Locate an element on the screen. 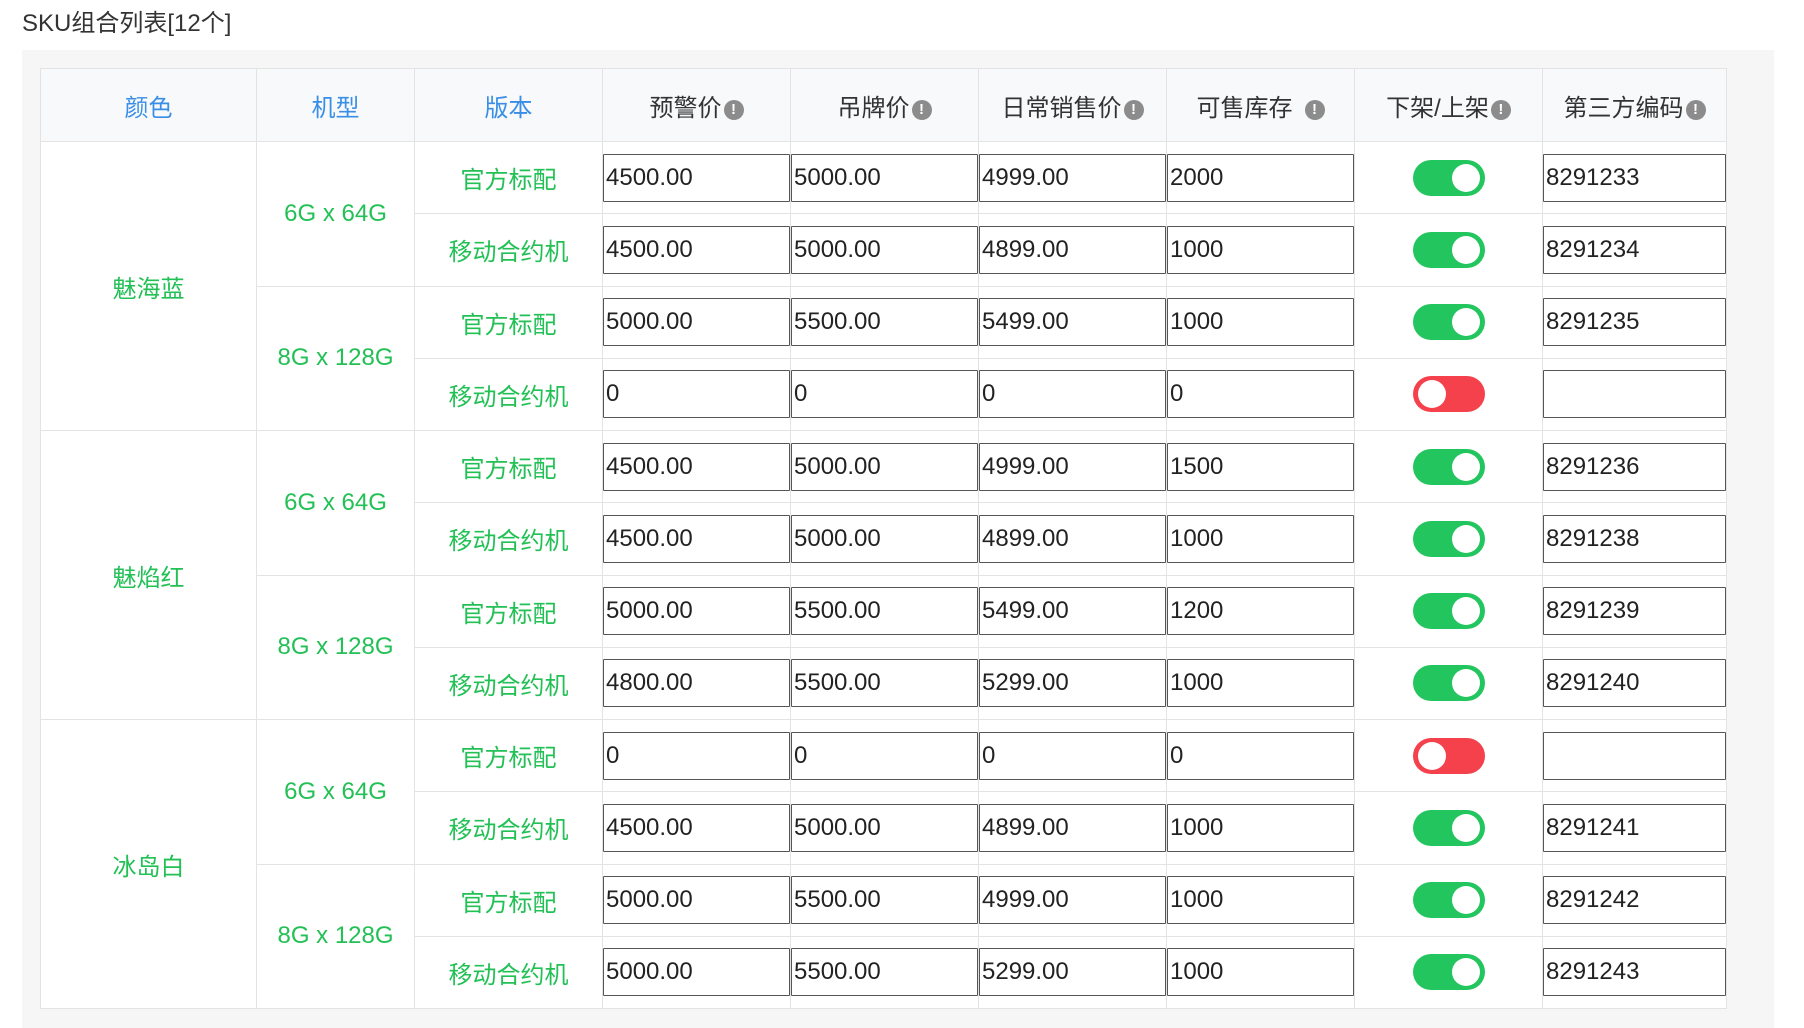 This screenshot has height=1028, width=1804. third-code-cell is located at coordinates (1634, 972).